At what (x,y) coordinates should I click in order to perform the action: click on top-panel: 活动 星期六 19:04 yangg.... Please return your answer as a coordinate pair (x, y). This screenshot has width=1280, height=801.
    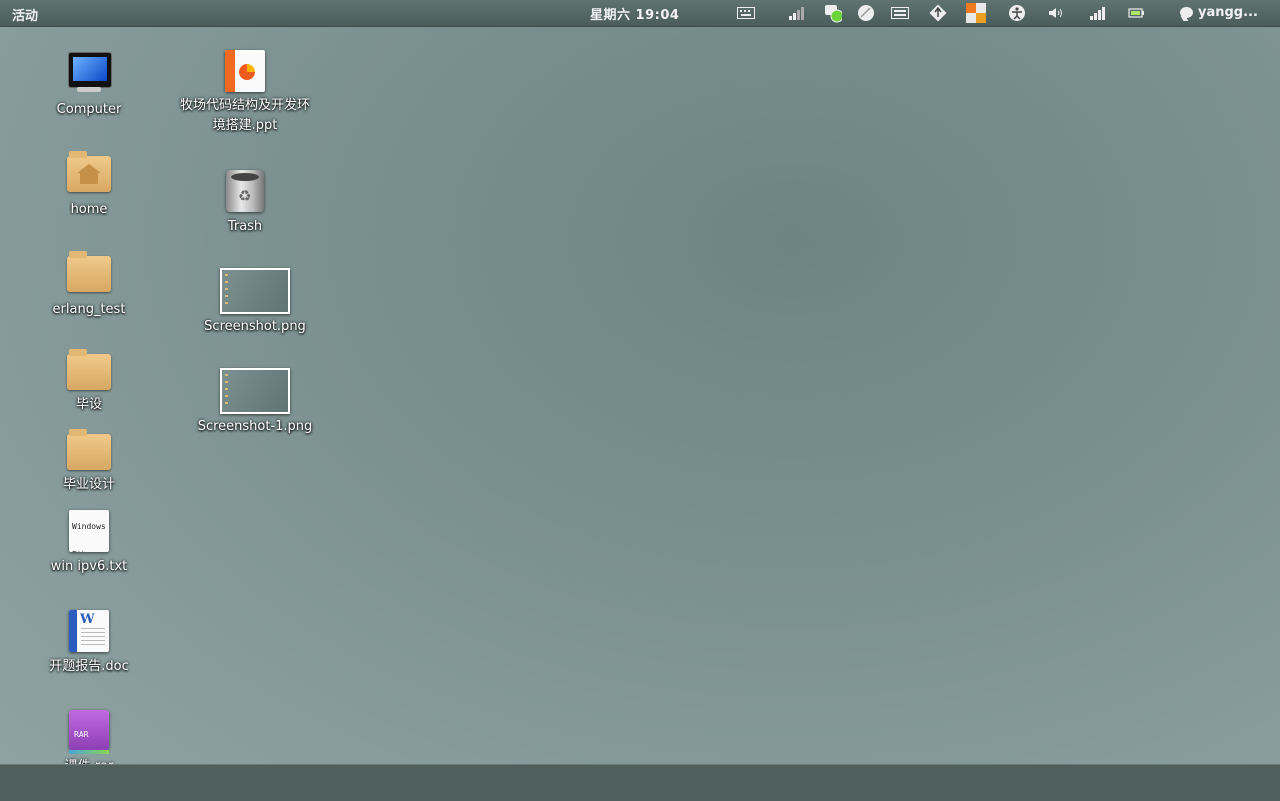
    Looking at the image, I should click on (640, 13).